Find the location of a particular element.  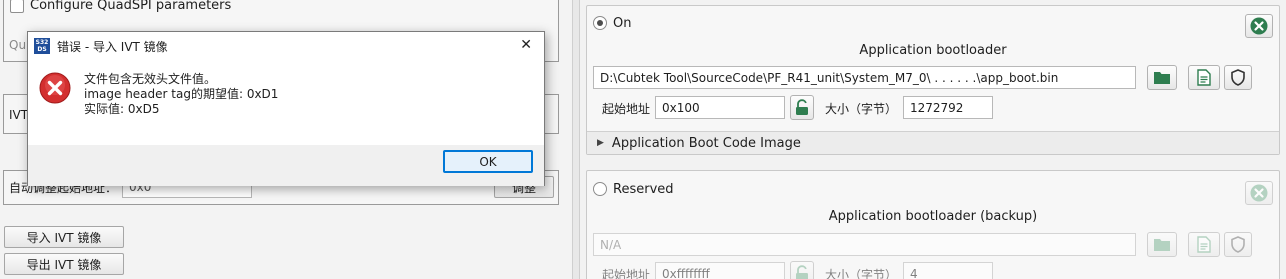

card1-title: Application bootloader is located at coordinates (933, 50).